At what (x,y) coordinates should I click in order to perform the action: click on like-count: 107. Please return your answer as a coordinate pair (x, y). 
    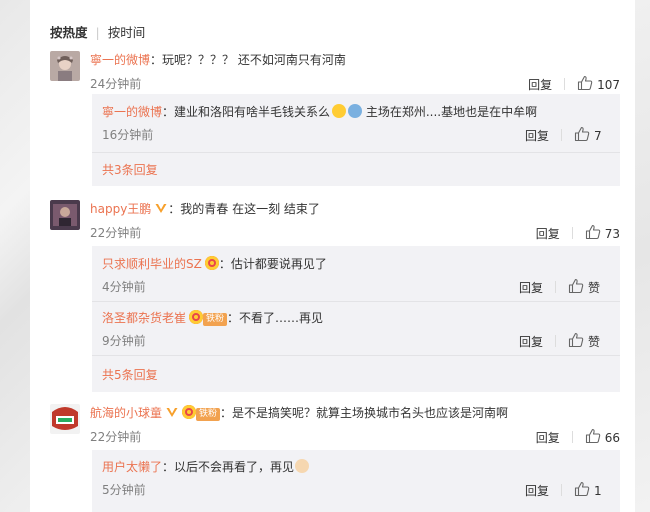
    Looking at the image, I should click on (608, 85).